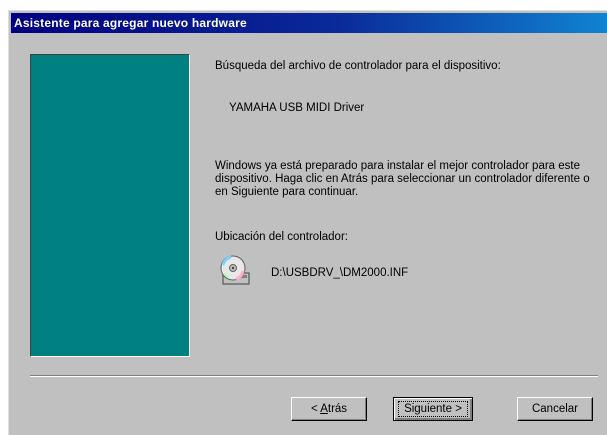 This screenshot has width=607, height=435. I want to click on driver-name: YAMAHA USB MIDI Driver, so click(297, 108).